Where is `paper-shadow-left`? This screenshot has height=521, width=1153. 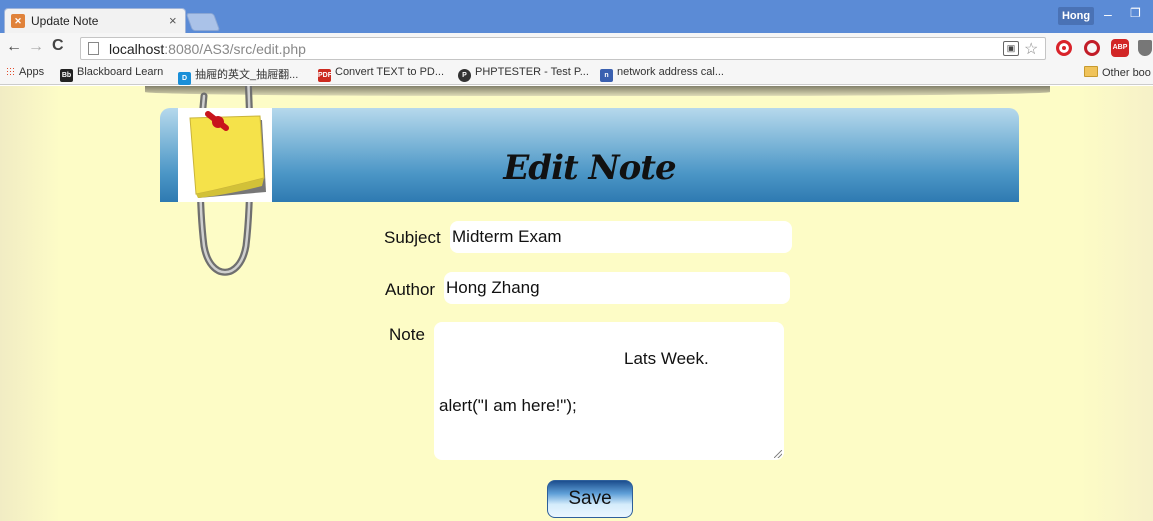
paper-shadow-left is located at coordinates (30, 303).